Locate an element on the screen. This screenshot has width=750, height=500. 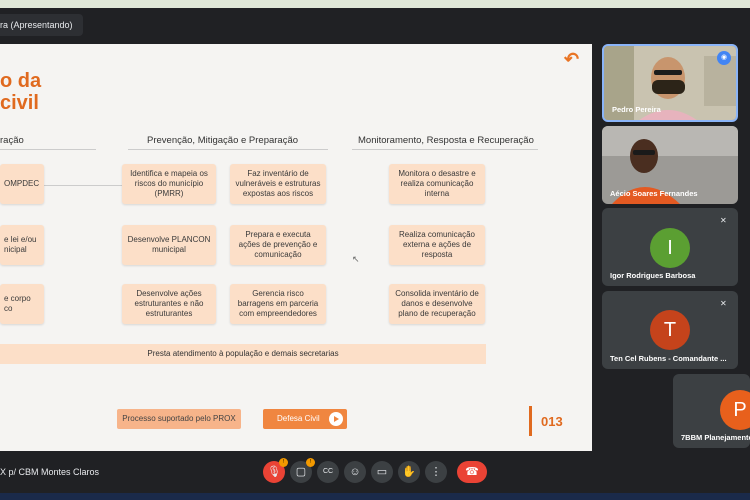
avatar-initial: P is located at coordinates (740, 410).